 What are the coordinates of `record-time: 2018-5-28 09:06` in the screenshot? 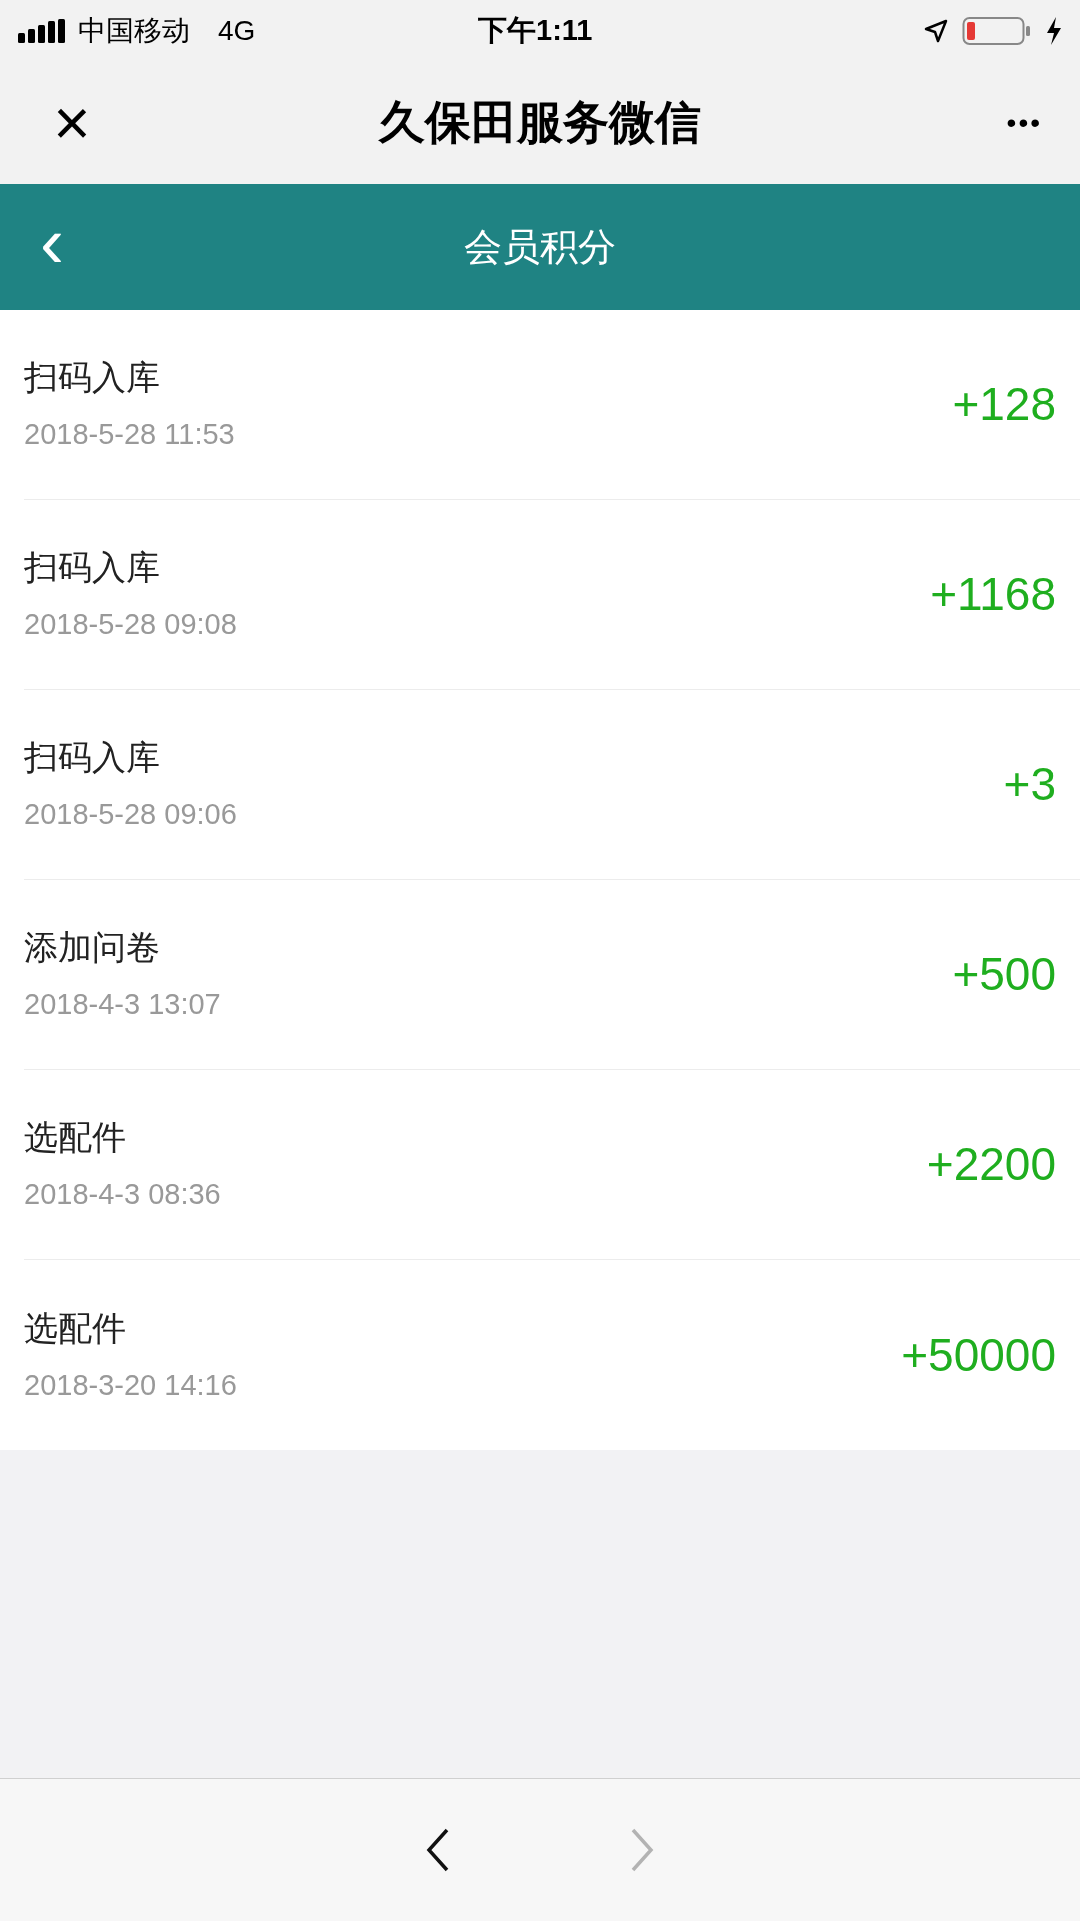 It's located at (130, 815).